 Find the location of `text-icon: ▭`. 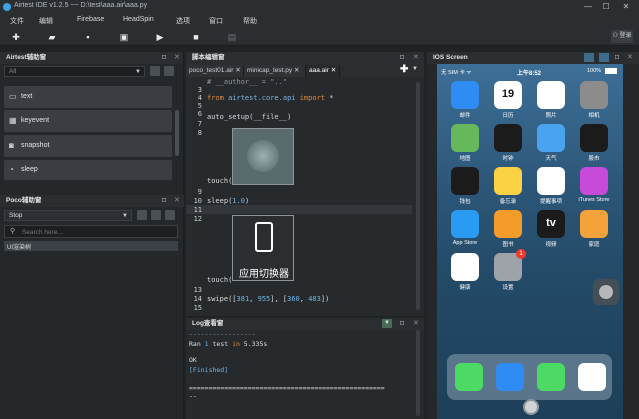

text-icon: ▭ is located at coordinates (13, 96).